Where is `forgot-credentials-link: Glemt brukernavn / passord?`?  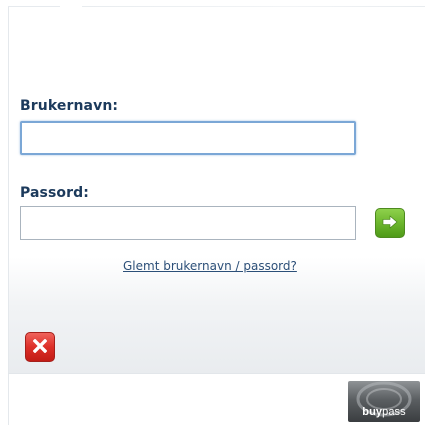 forgot-credentials-link: Glemt brukernavn / passord? is located at coordinates (210, 266).